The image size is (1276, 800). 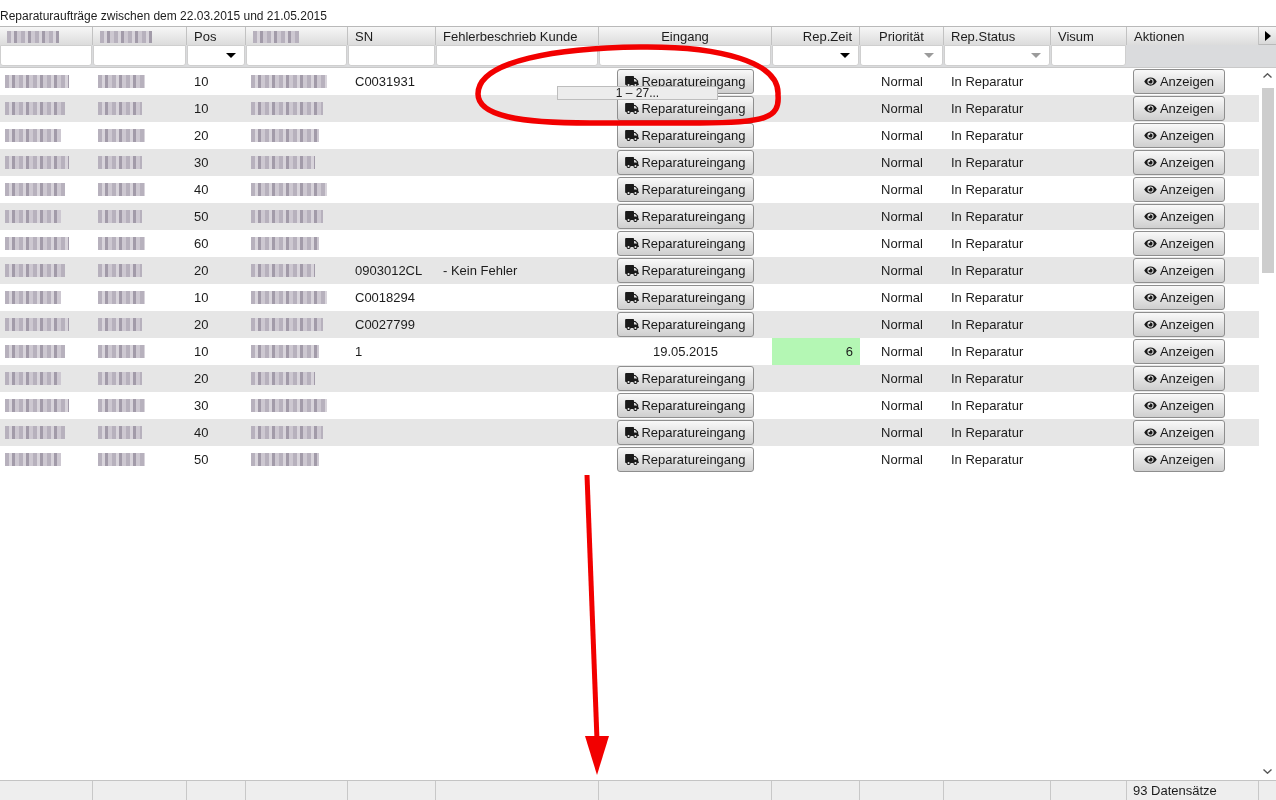 I want to click on scroll-down-icon, so click(x=1267, y=771).